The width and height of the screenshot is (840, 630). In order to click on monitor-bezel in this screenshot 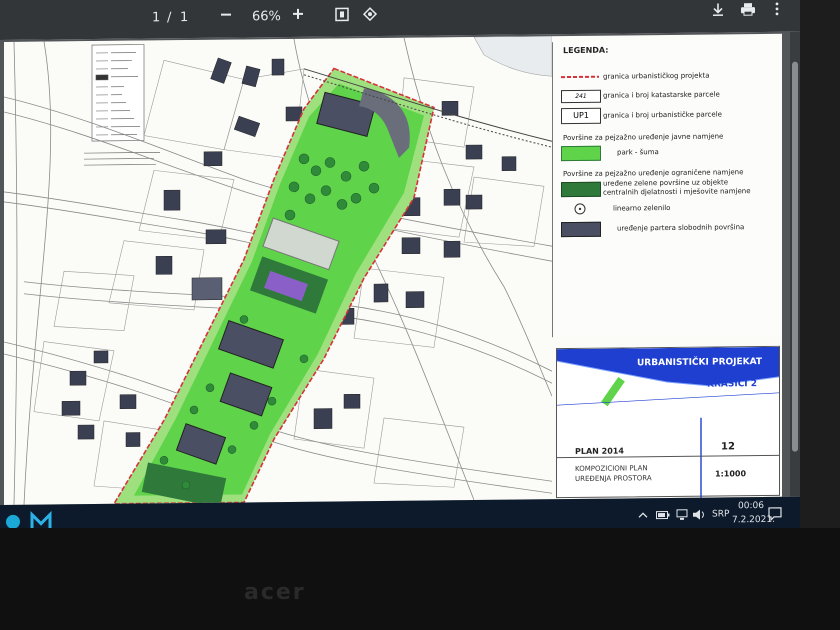, I will do `click(820, 265)`.